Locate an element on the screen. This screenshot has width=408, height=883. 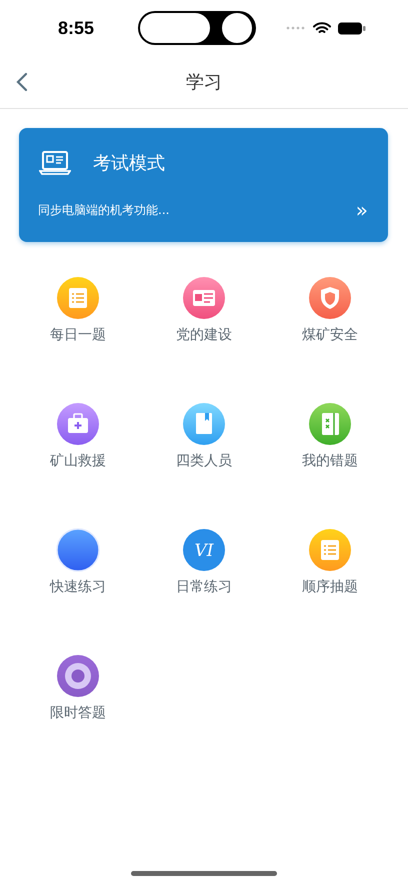
study-item: 矿山救援 is located at coordinates (78, 436).